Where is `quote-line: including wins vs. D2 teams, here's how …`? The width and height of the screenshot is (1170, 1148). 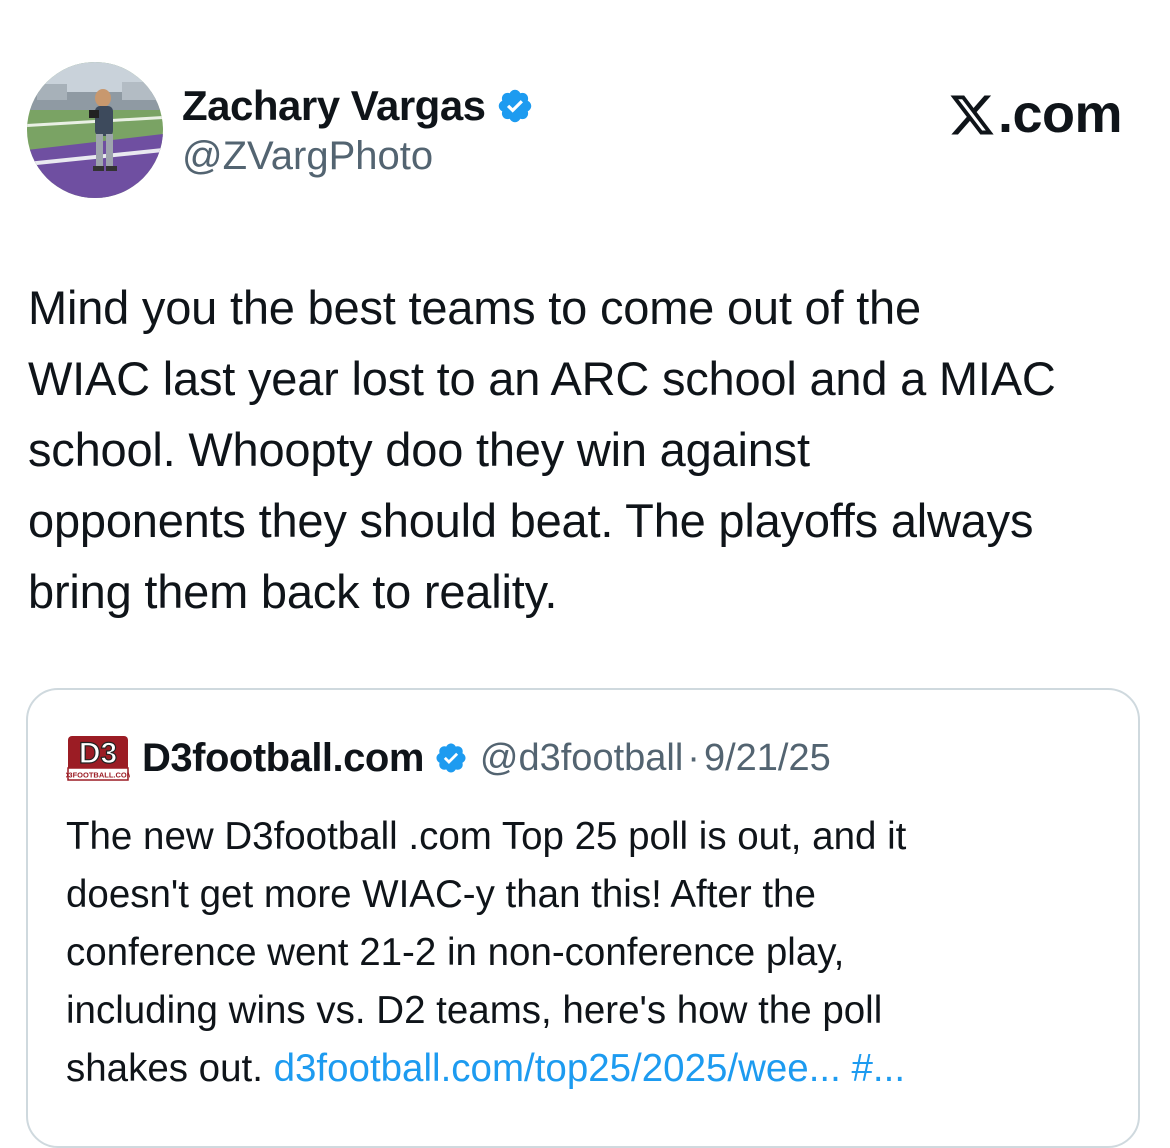
quote-line: including wins vs. D2 teams, here's how … is located at coordinates (474, 1010).